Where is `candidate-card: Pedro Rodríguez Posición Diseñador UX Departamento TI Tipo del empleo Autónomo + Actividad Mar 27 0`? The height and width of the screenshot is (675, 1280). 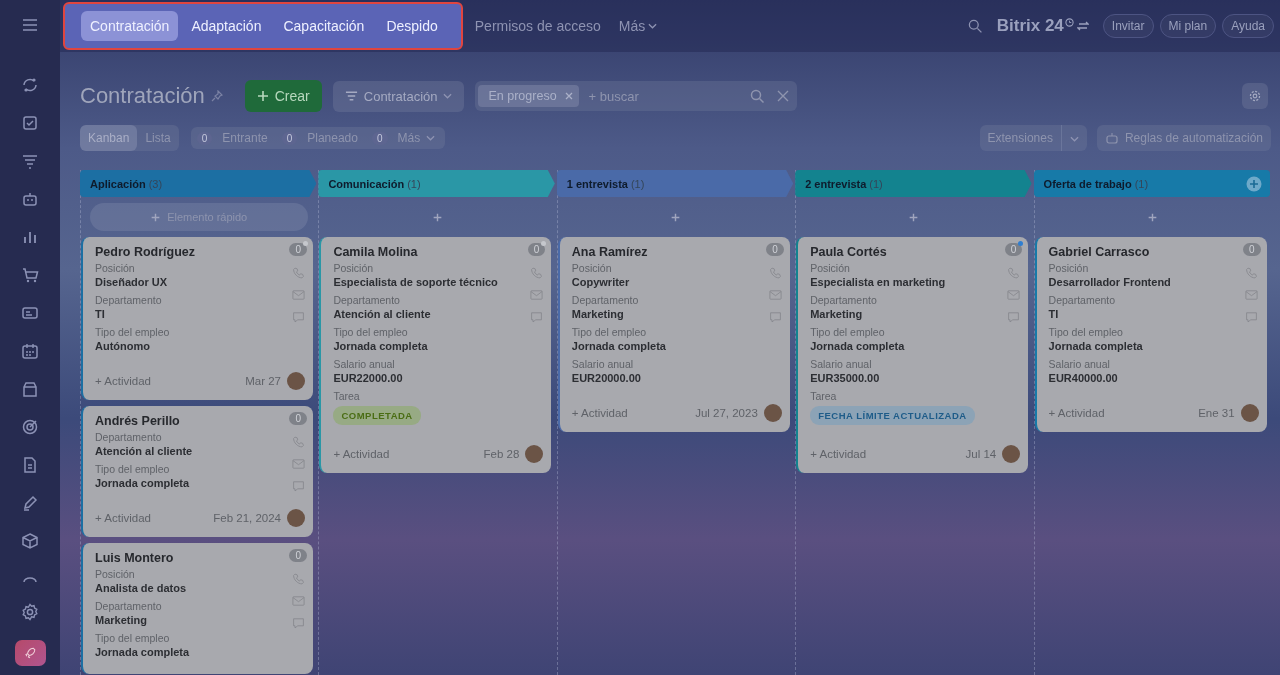 candidate-card: Pedro Rodríguez Posición Diseñador UX Departamento TI Tipo del empleo Autónomo + Actividad Mar 27 0 is located at coordinates (197, 318).